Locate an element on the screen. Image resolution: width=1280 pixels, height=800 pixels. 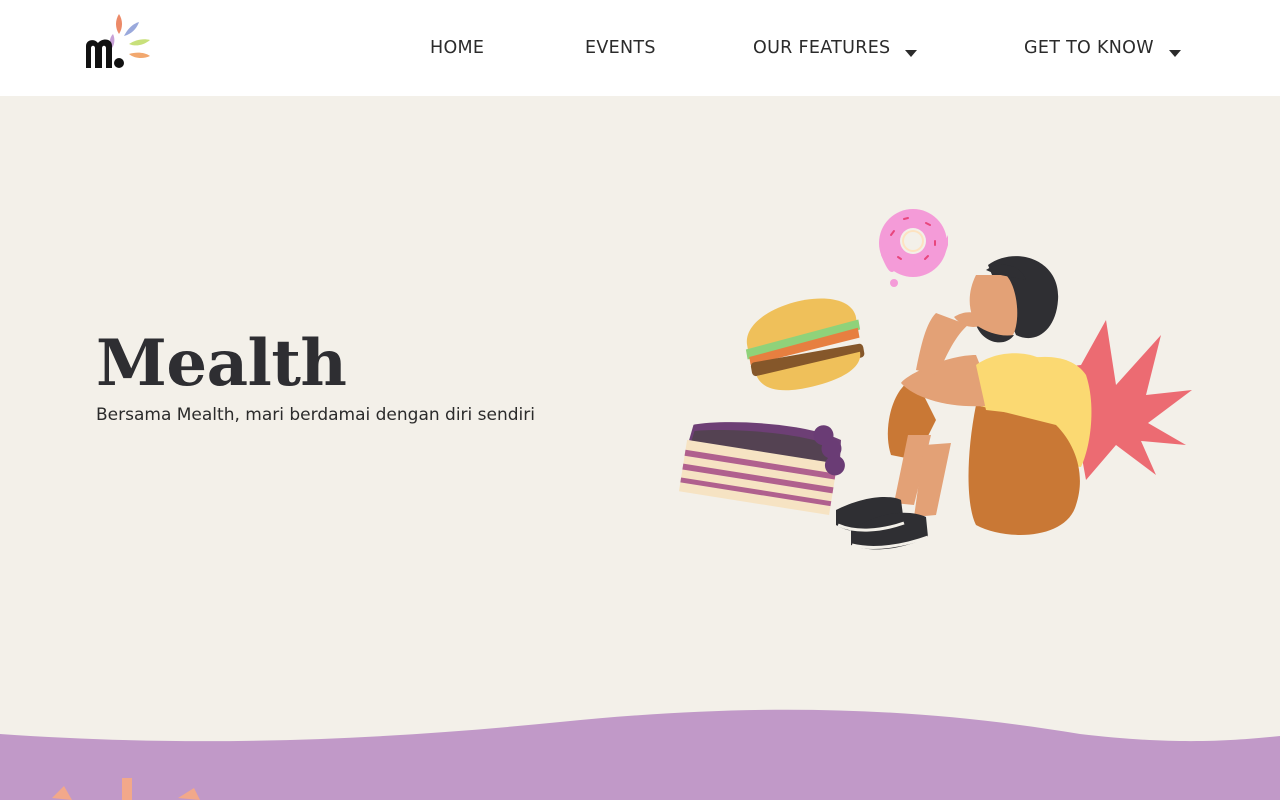
nav-our-features-dropdown: OUR FEATURES is located at coordinates (835, 48).